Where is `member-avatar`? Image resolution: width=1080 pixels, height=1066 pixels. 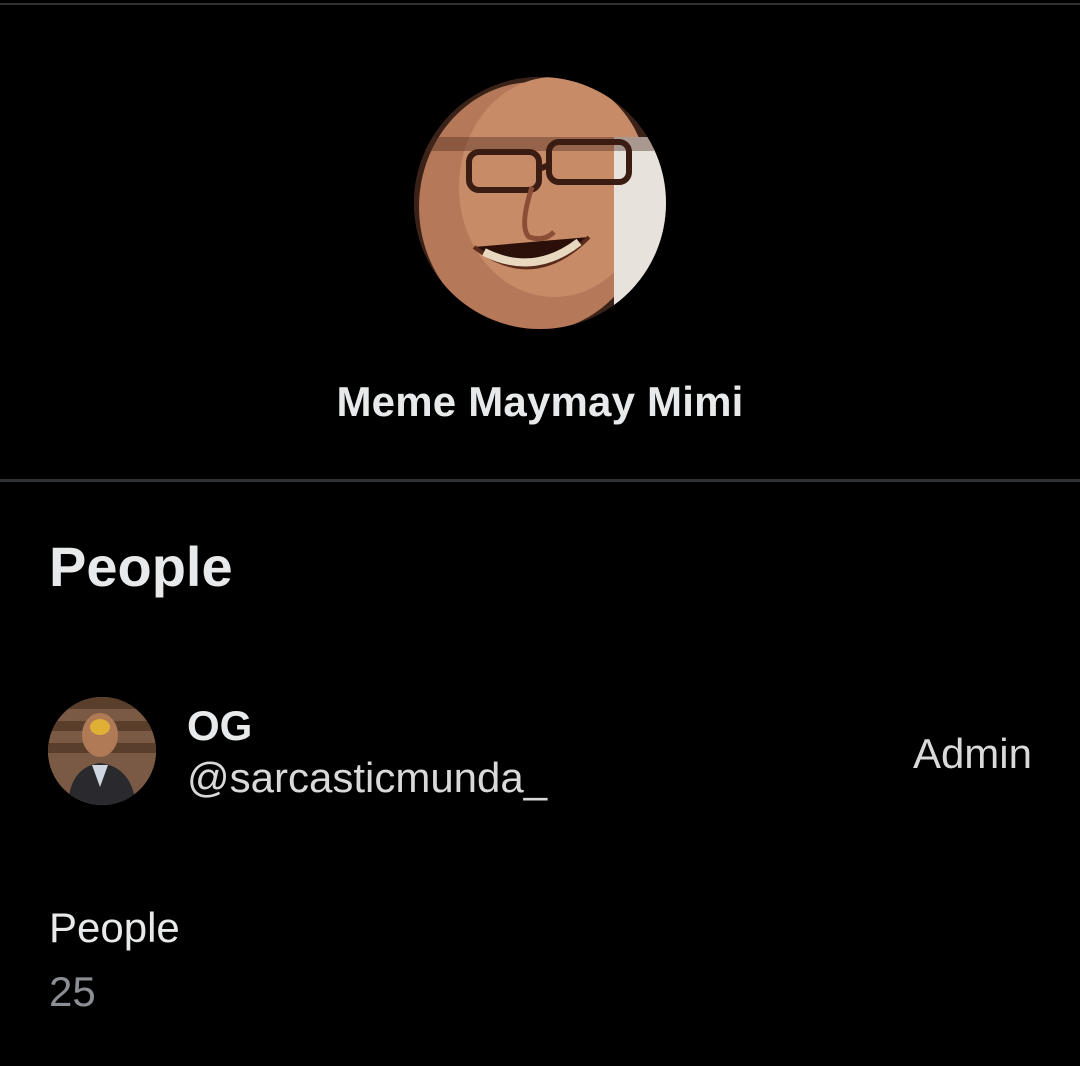
member-avatar is located at coordinates (102, 751).